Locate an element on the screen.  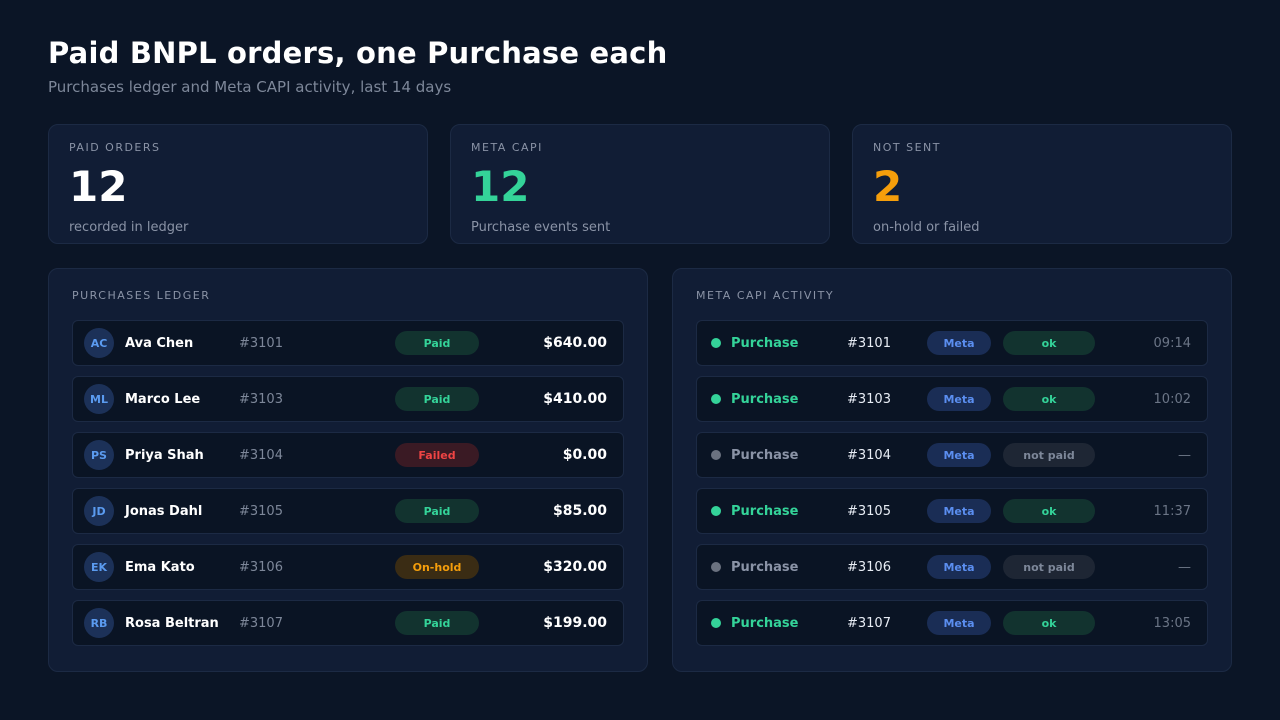
status-badge: On-hold is located at coordinates (437, 567).